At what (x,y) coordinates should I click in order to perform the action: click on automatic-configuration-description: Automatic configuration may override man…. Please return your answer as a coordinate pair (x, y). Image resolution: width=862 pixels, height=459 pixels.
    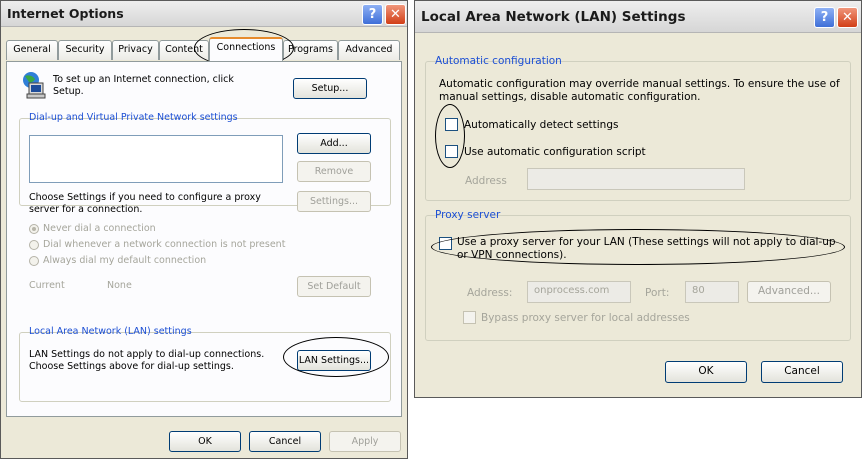
    Looking at the image, I should click on (639, 90).